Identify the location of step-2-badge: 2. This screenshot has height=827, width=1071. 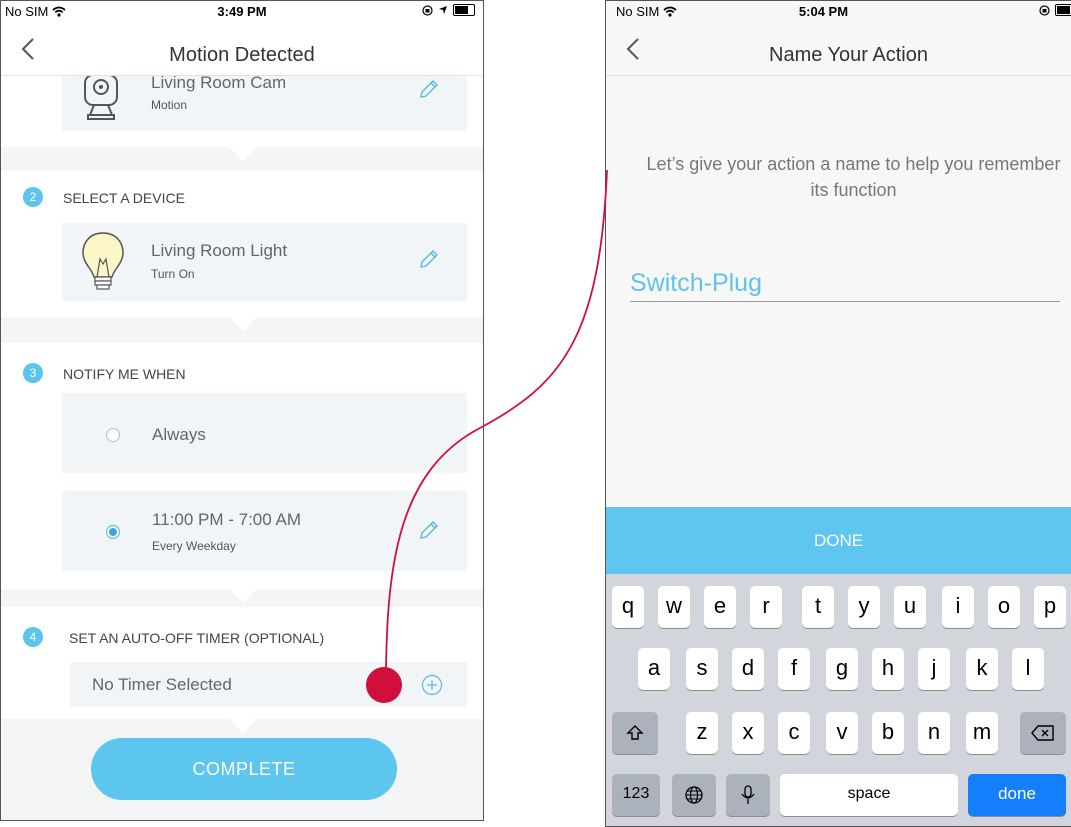
(33, 197).